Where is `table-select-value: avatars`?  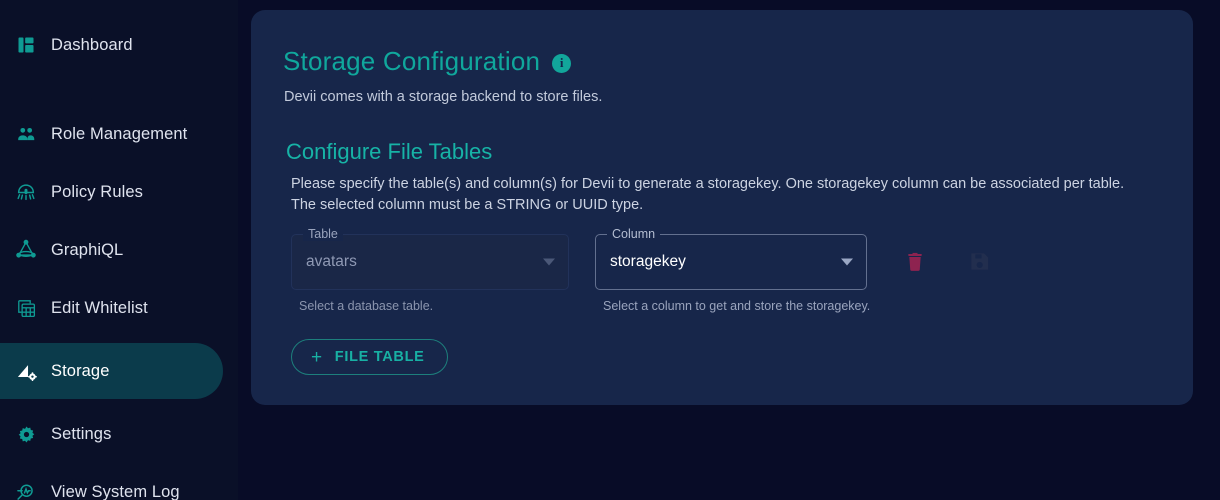
table-select-value: avatars is located at coordinates (331, 261).